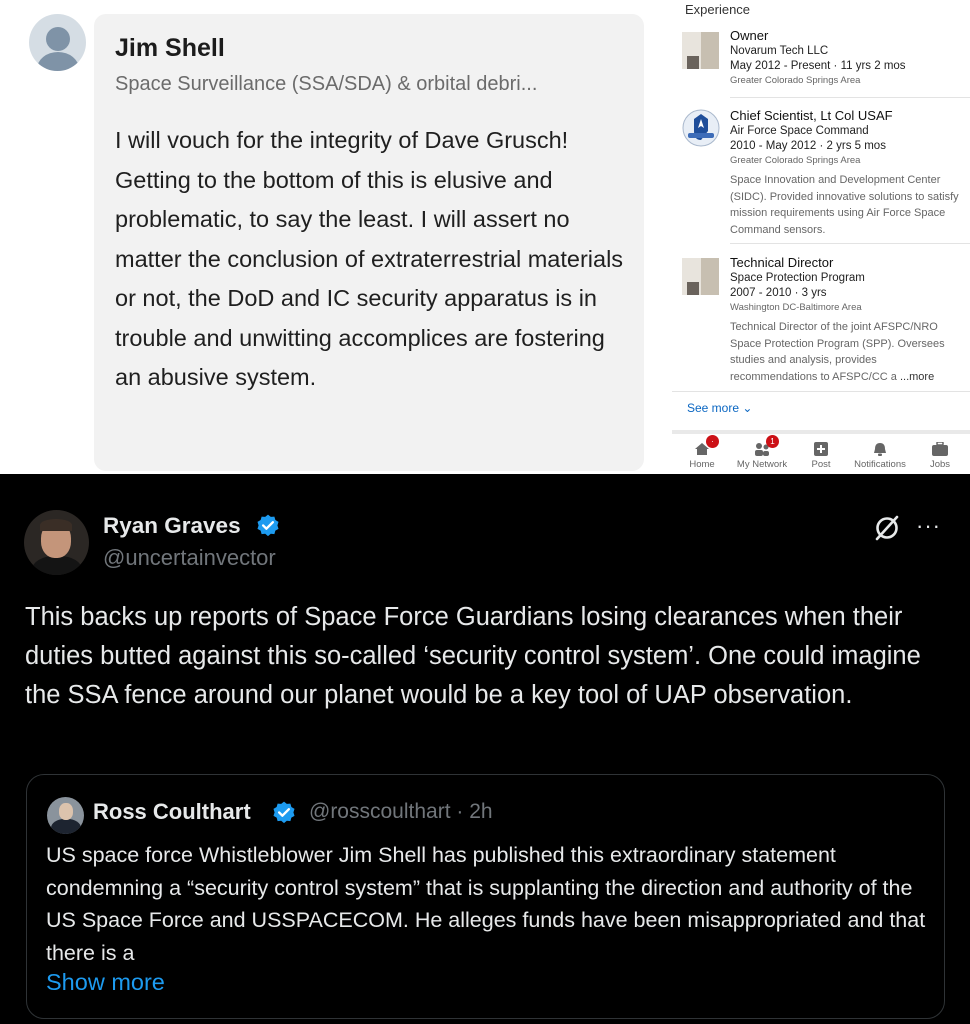 The width and height of the screenshot is (970, 1024). What do you see at coordinates (799, 131) in the screenshot?
I see `job-org: Air Force Space Command` at bounding box center [799, 131].